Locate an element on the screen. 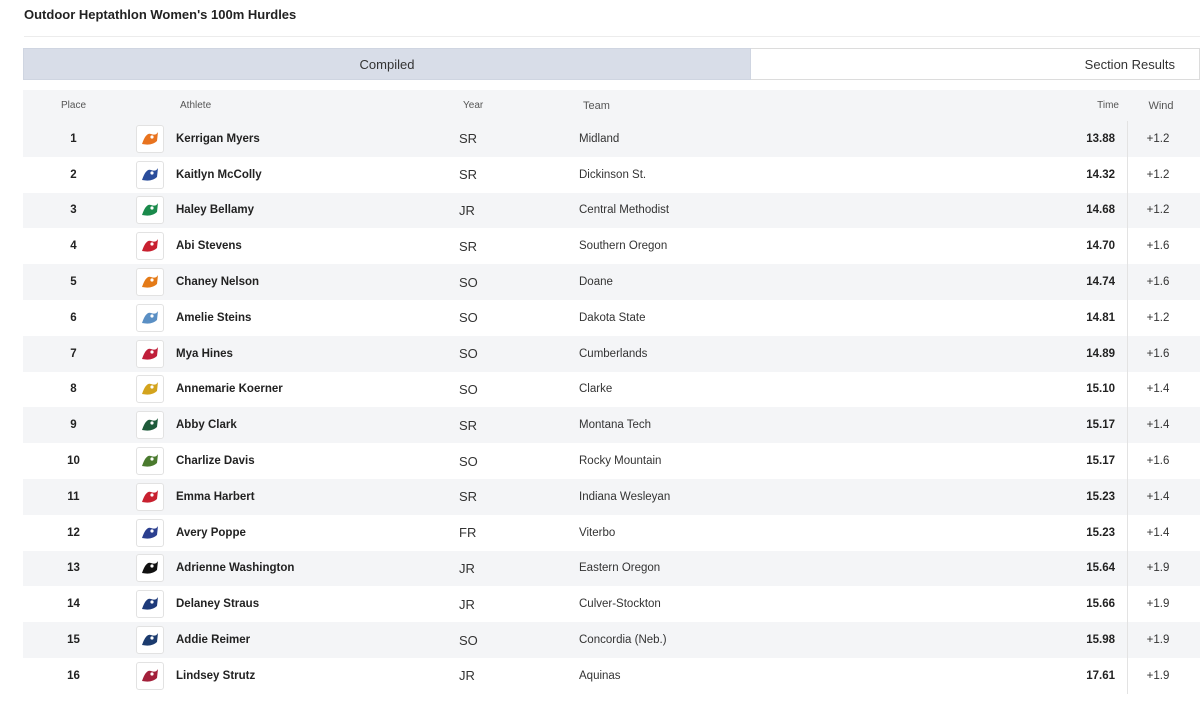  table-row: 4 Abi Stevens SR Southern Oregon 14.70 +1.6 is located at coordinates (611, 246).